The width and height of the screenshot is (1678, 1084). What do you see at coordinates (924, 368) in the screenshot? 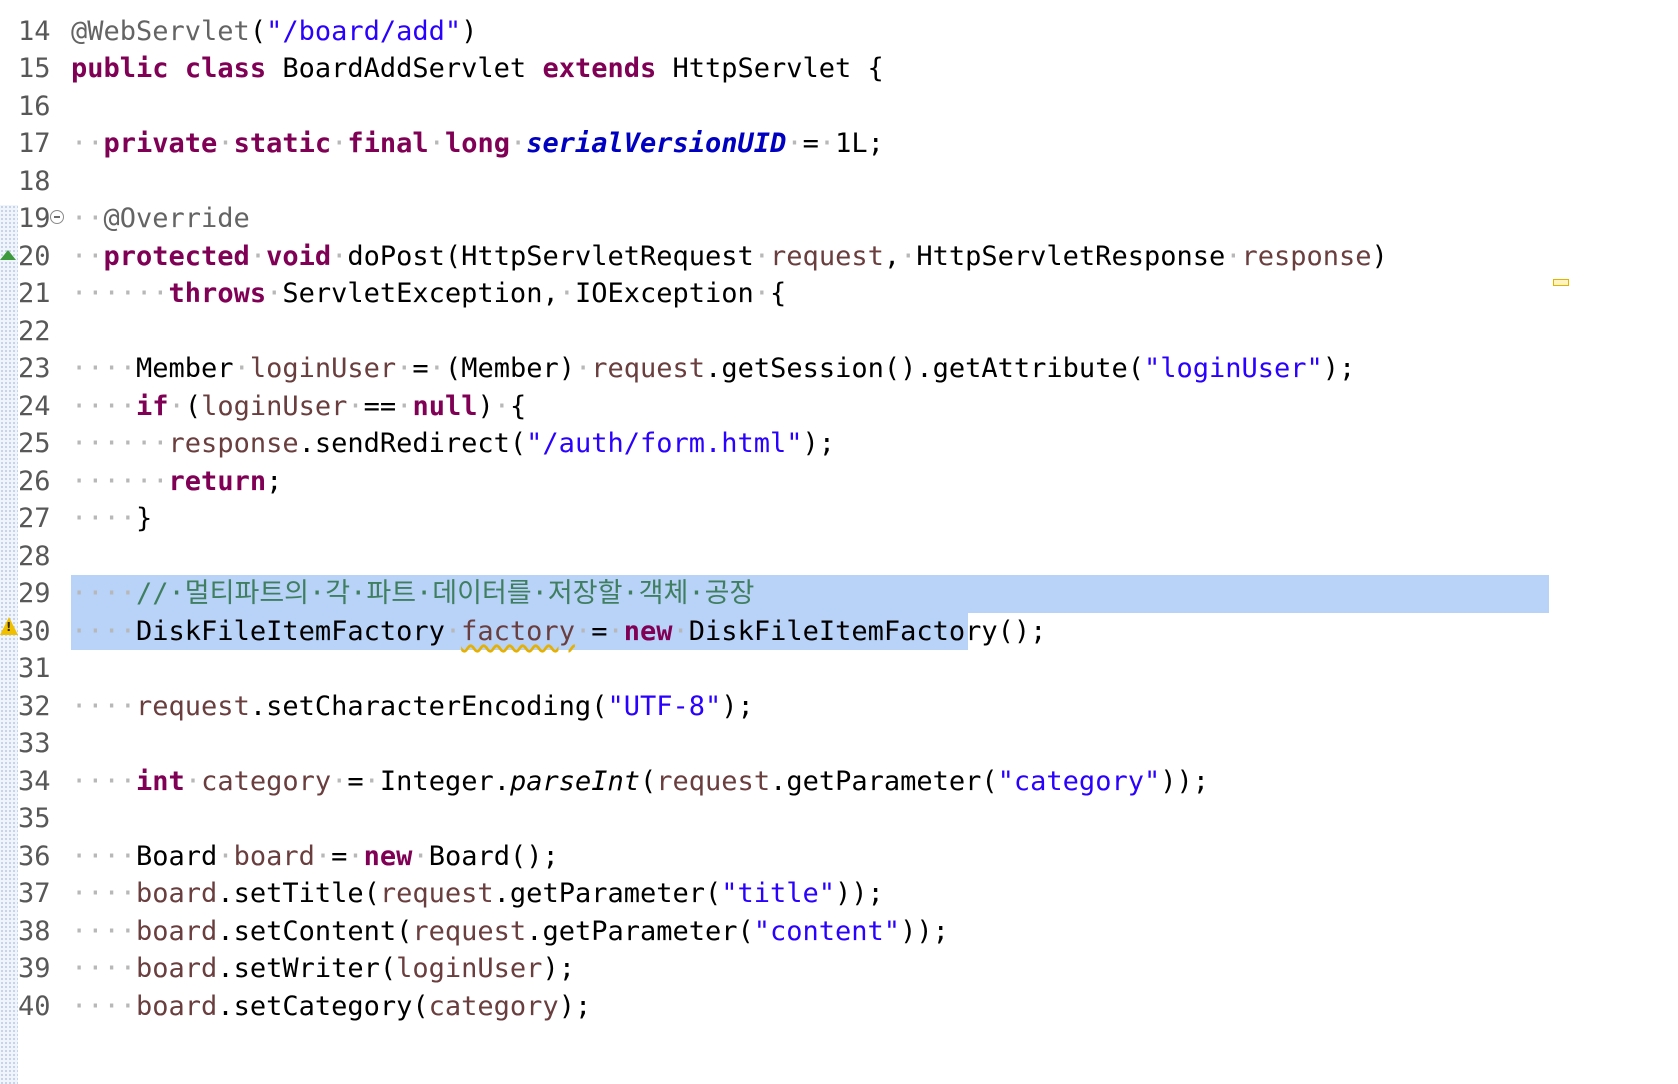
I see `code-token: .getSession().getAttribute(` at bounding box center [924, 368].